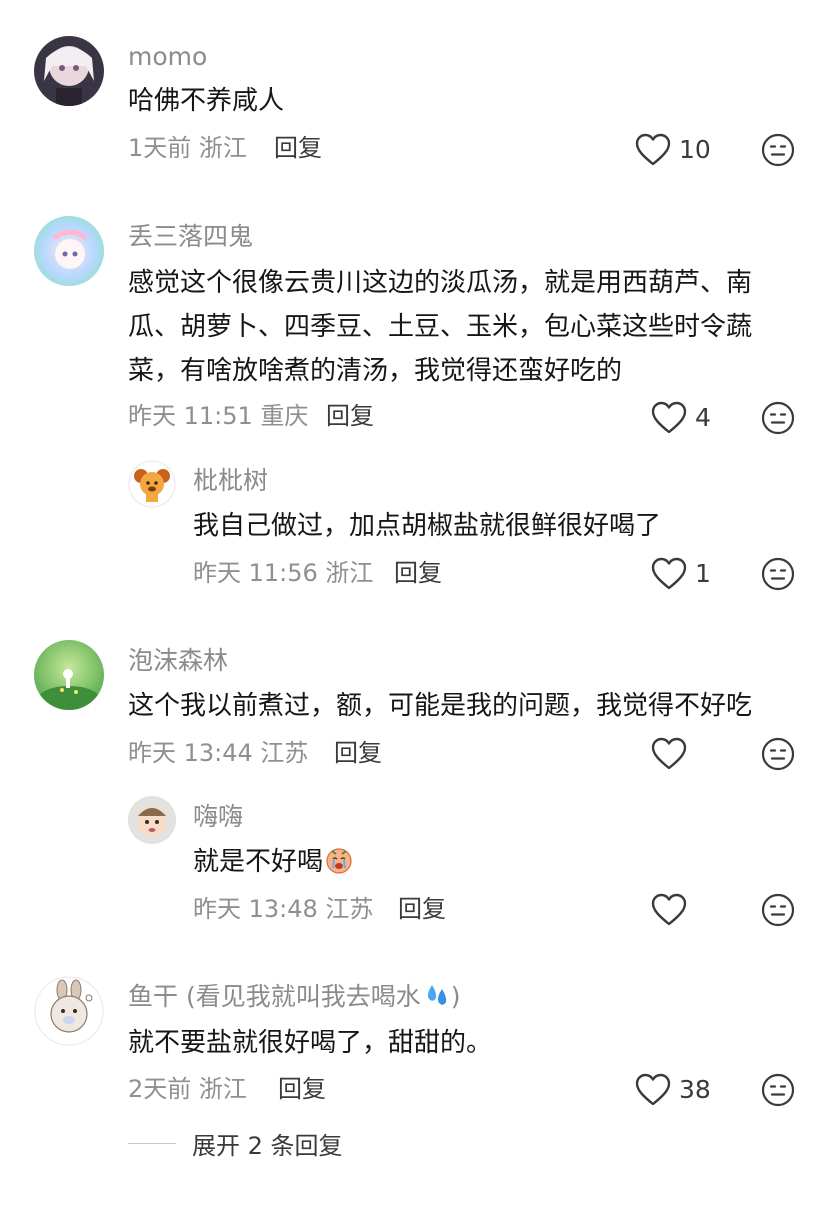 This screenshot has width=828, height=1213. I want to click on comment-meta: 昨天 11:51 重庆, so click(218, 416).